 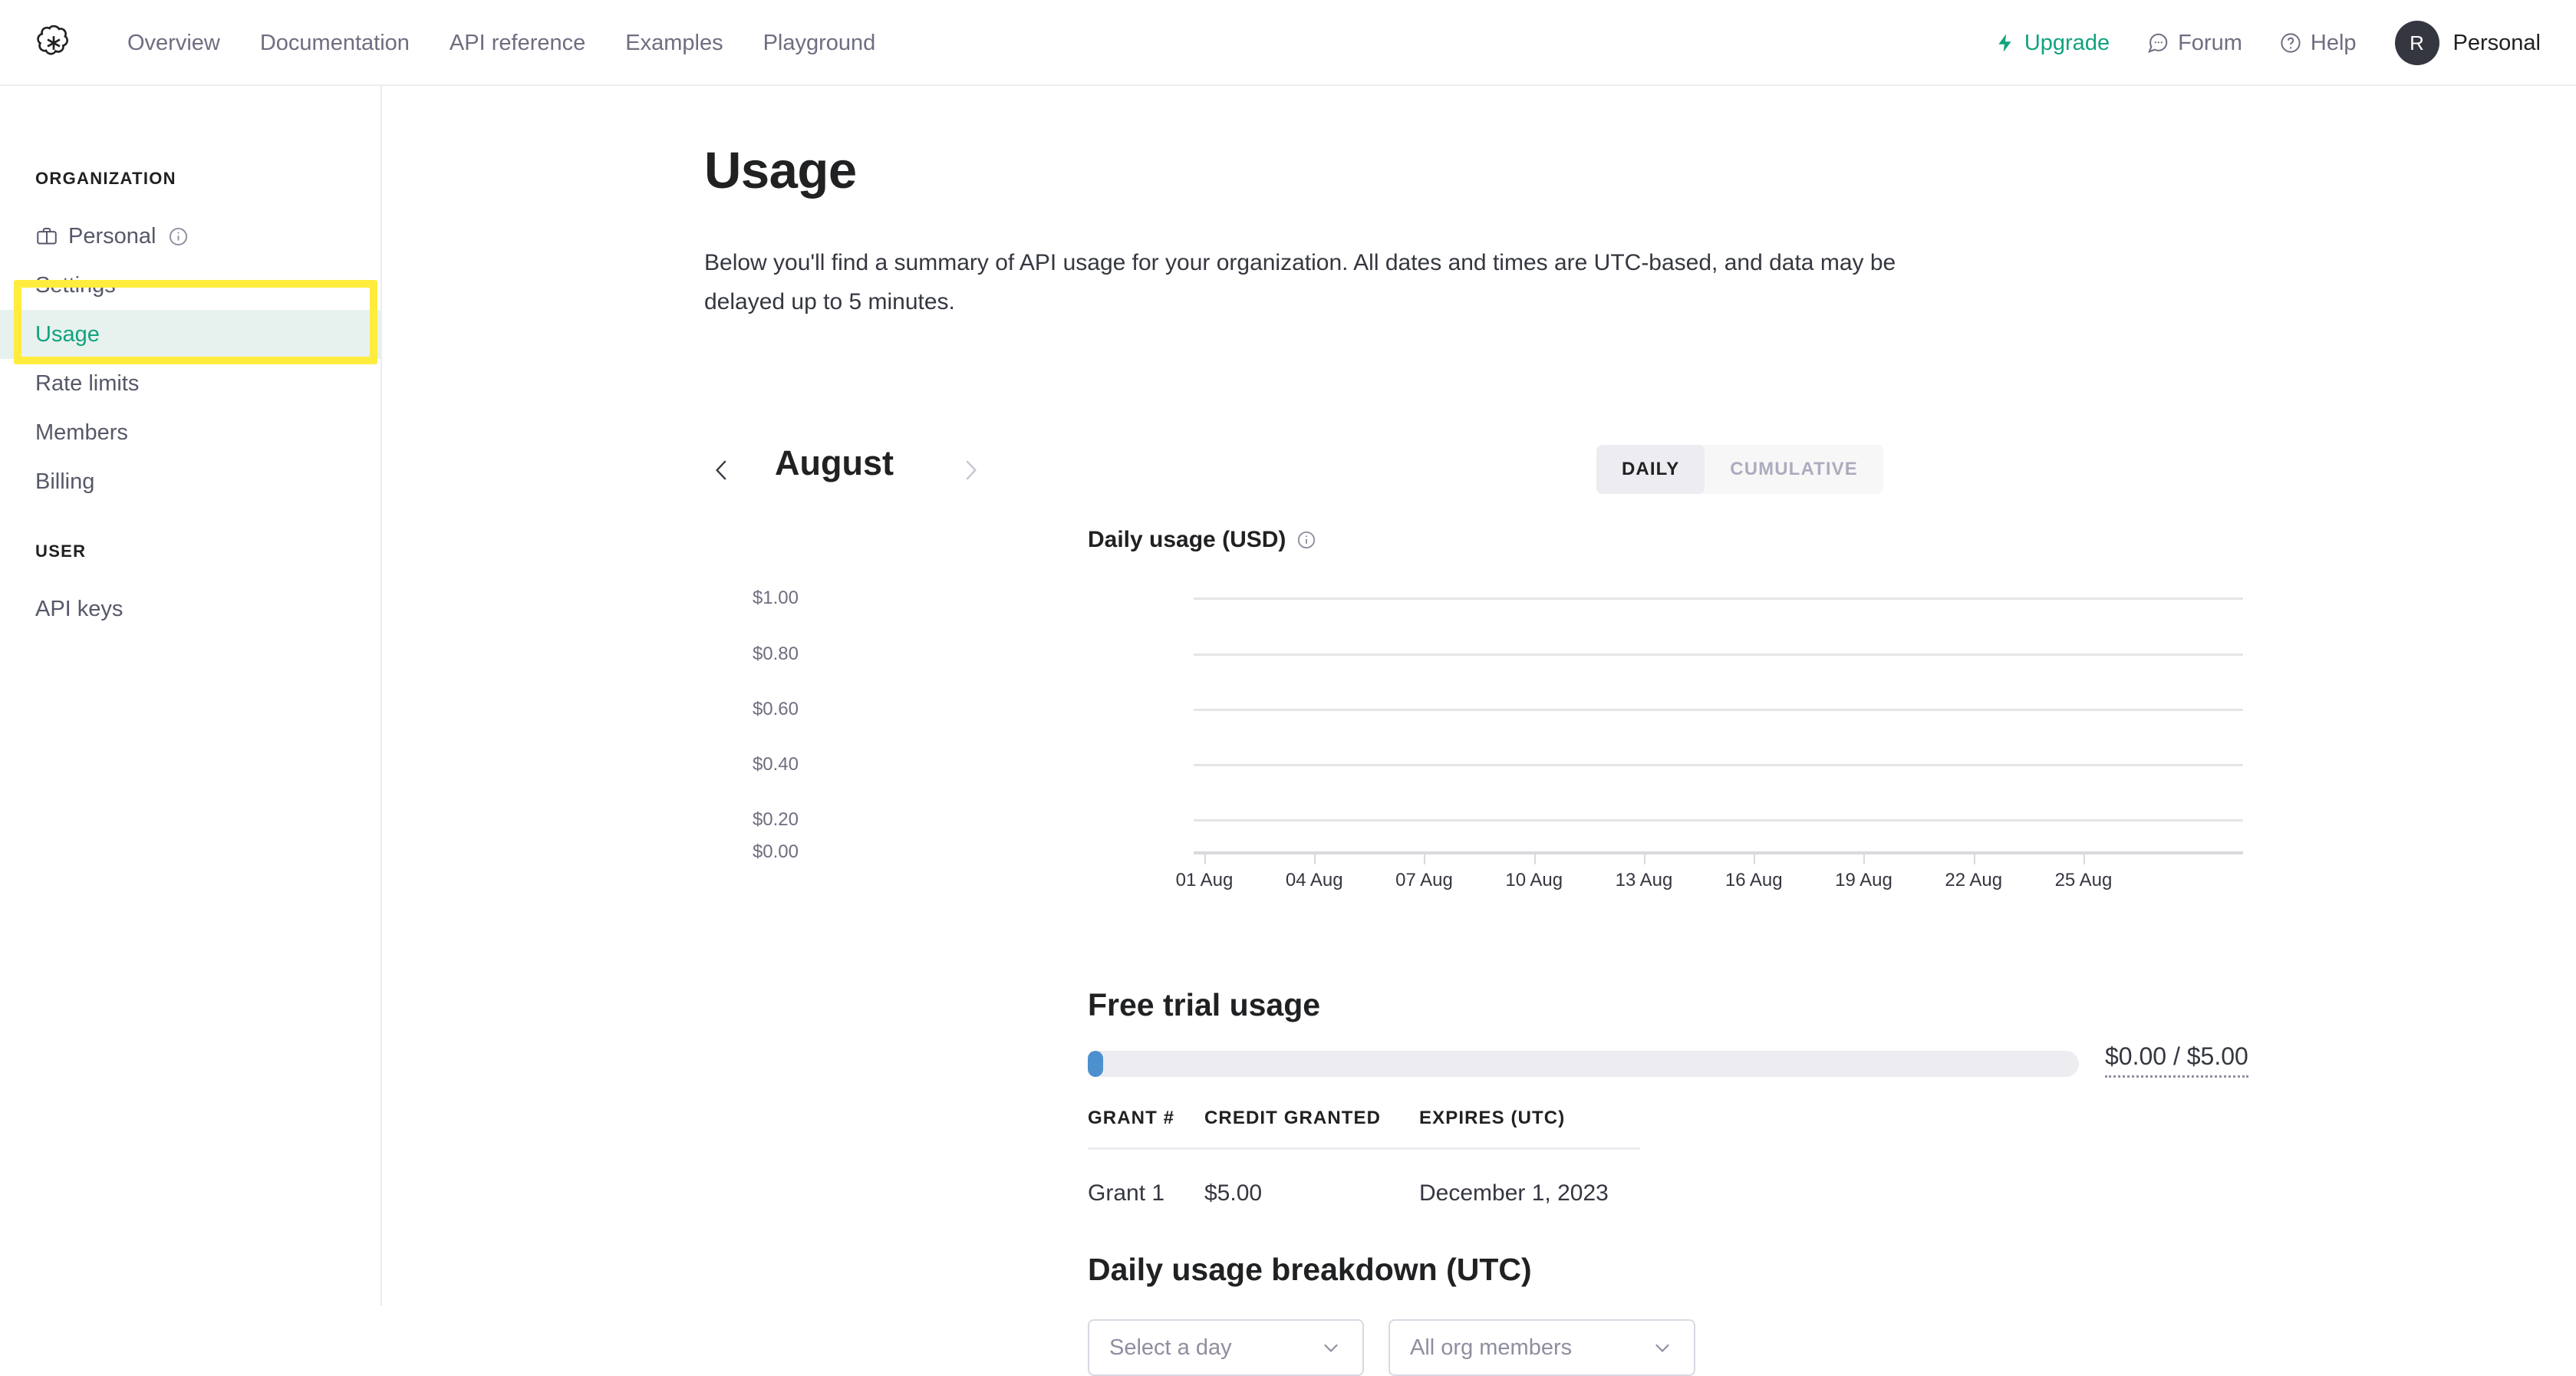 I want to click on day-select-value: Select a day, so click(x=1170, y=1347).